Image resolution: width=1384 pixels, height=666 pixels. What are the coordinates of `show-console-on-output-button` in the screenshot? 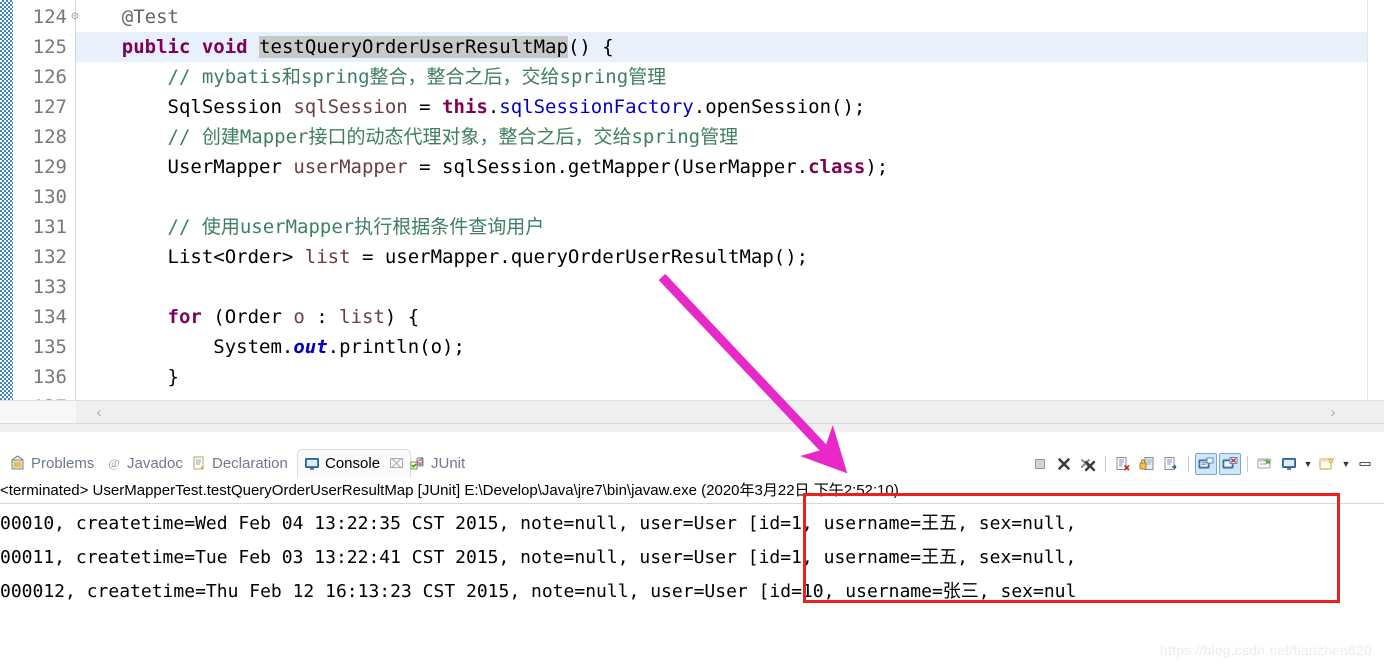 It's located at (1206, 464).